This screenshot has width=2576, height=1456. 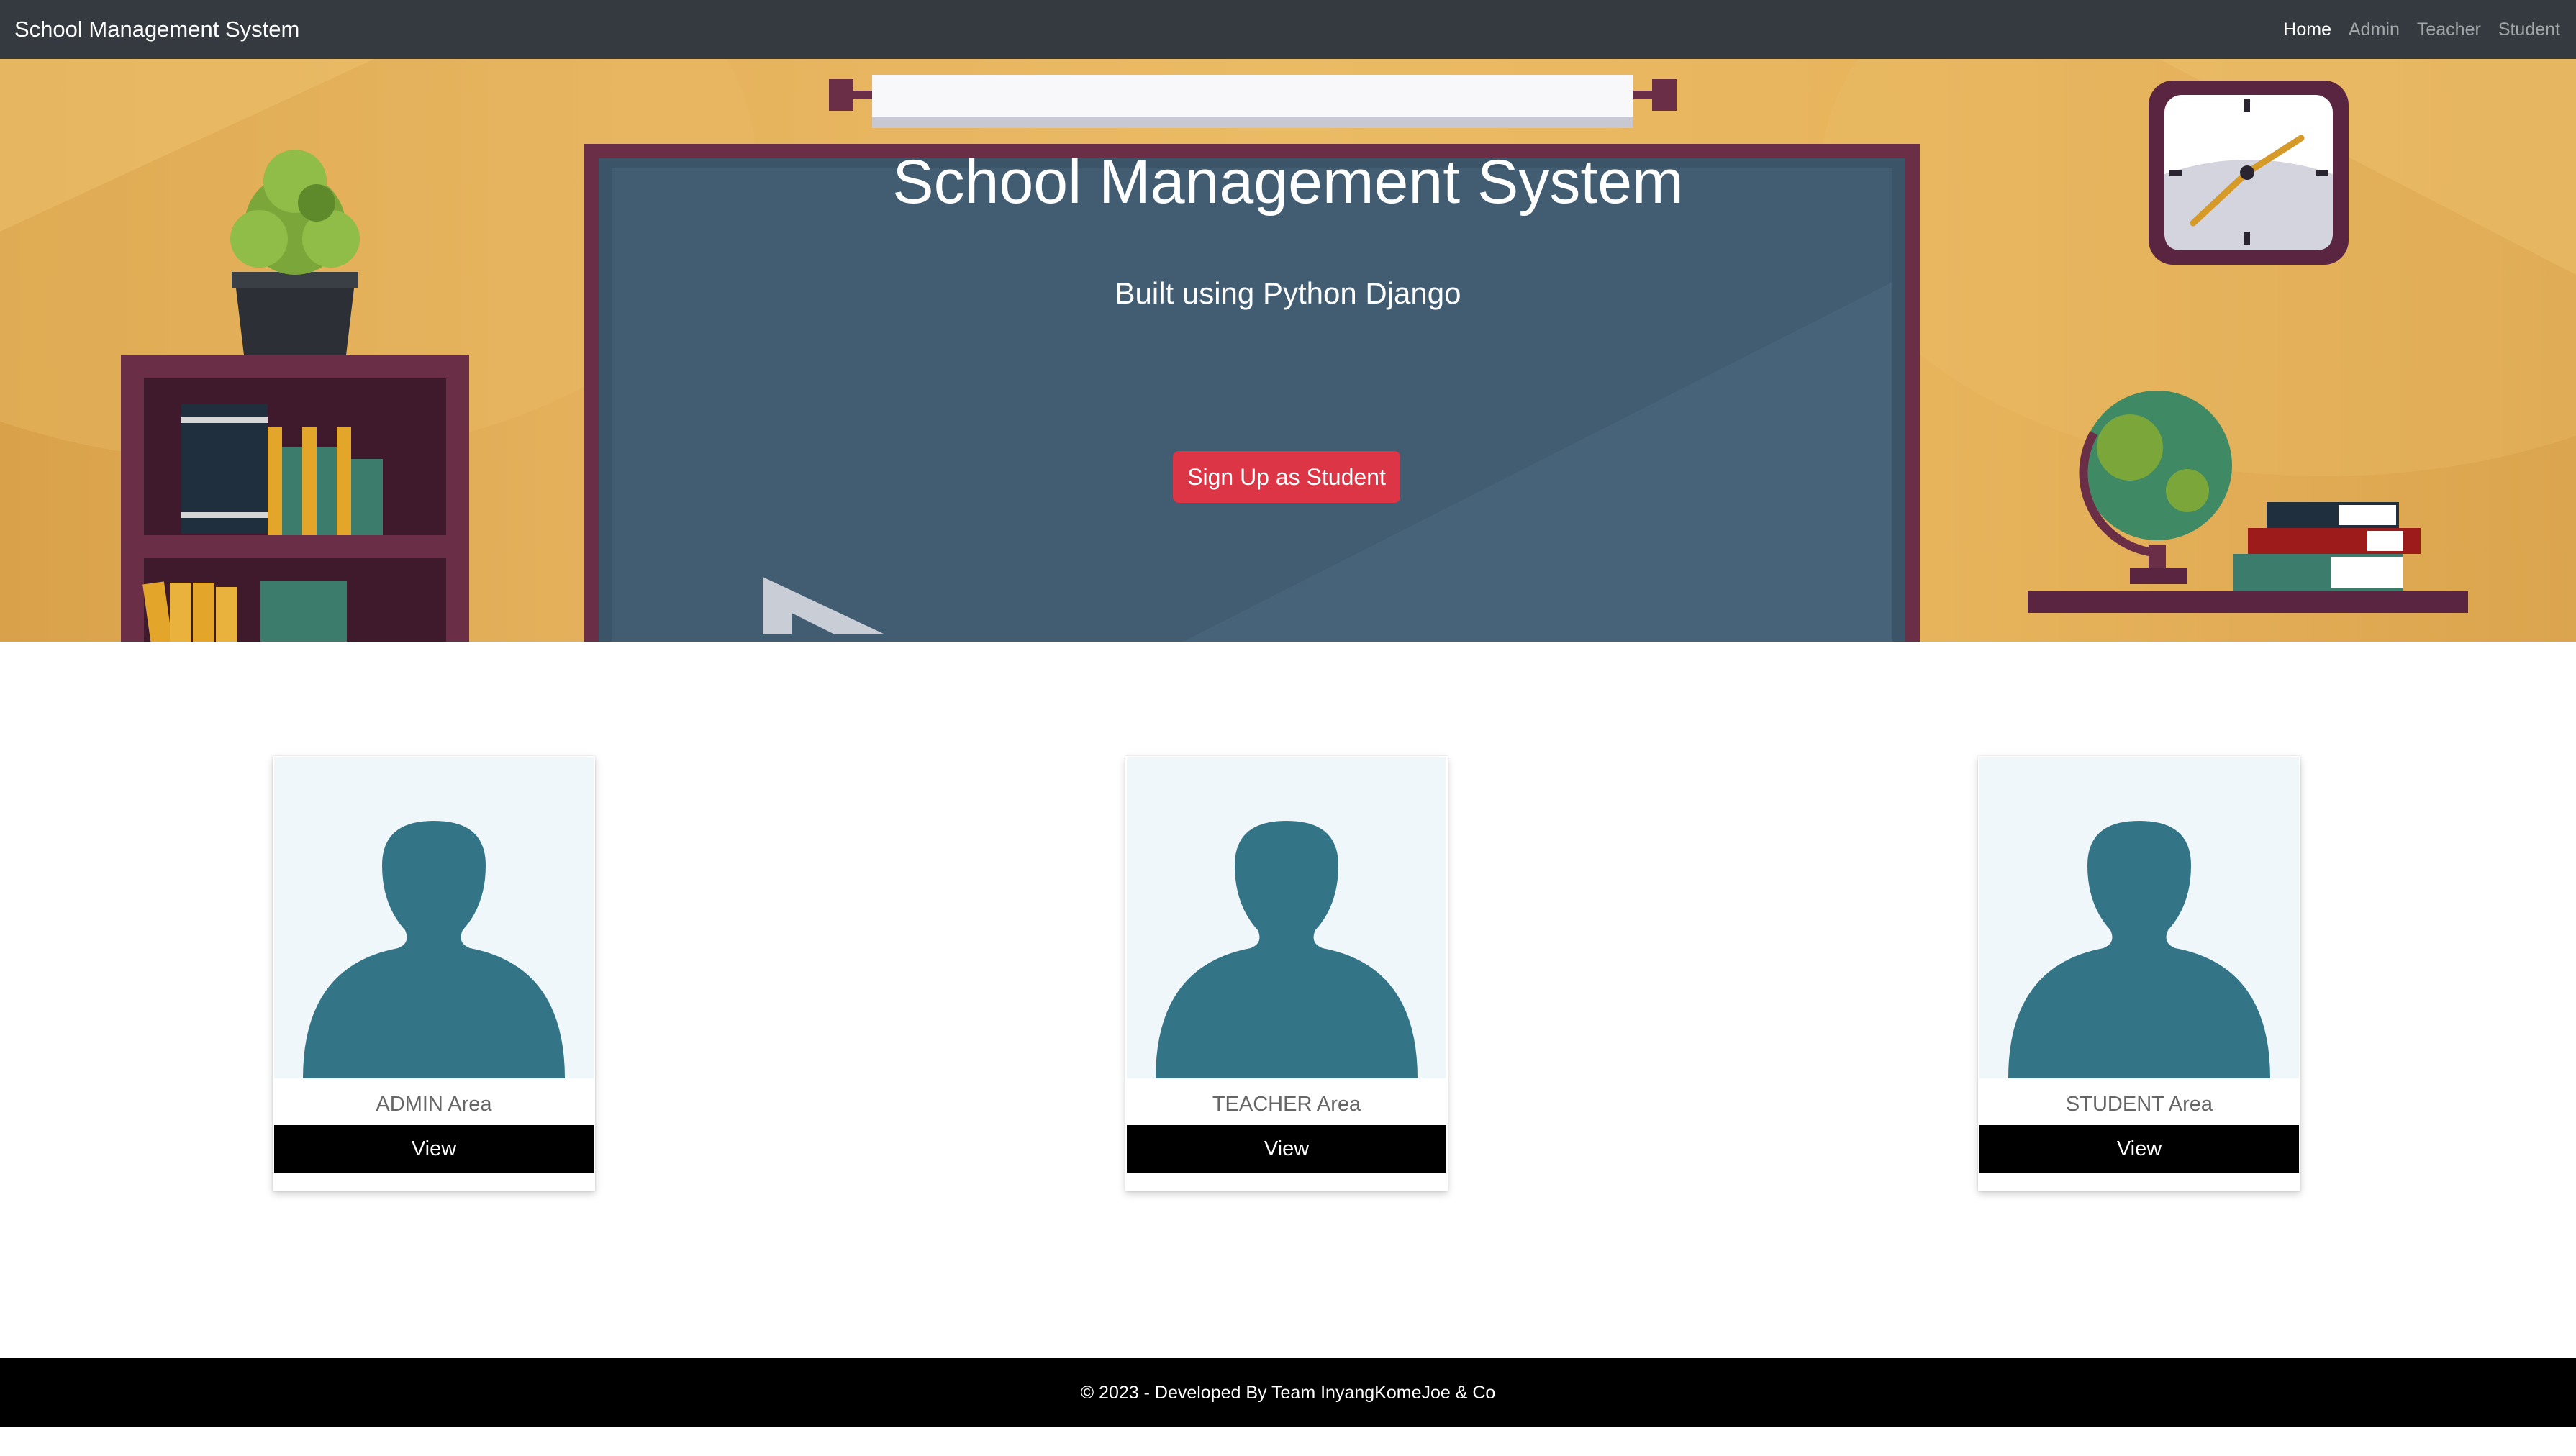 I want to click on hero-title: School Management System, so click(x=1288, y=182).